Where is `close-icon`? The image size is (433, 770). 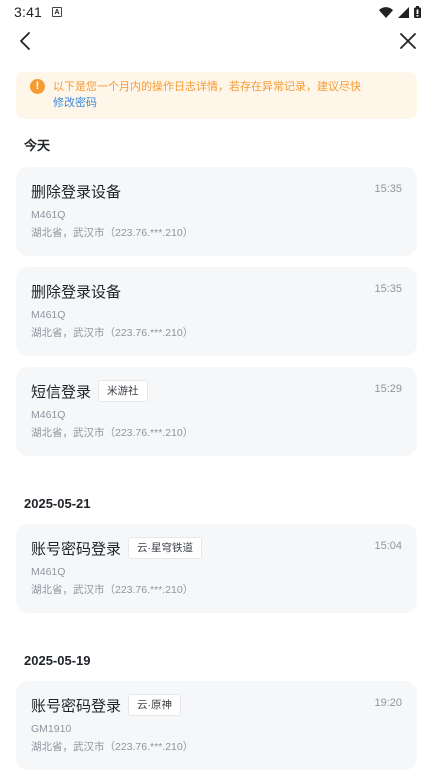 close-icon is located at coordinates (408, 41).